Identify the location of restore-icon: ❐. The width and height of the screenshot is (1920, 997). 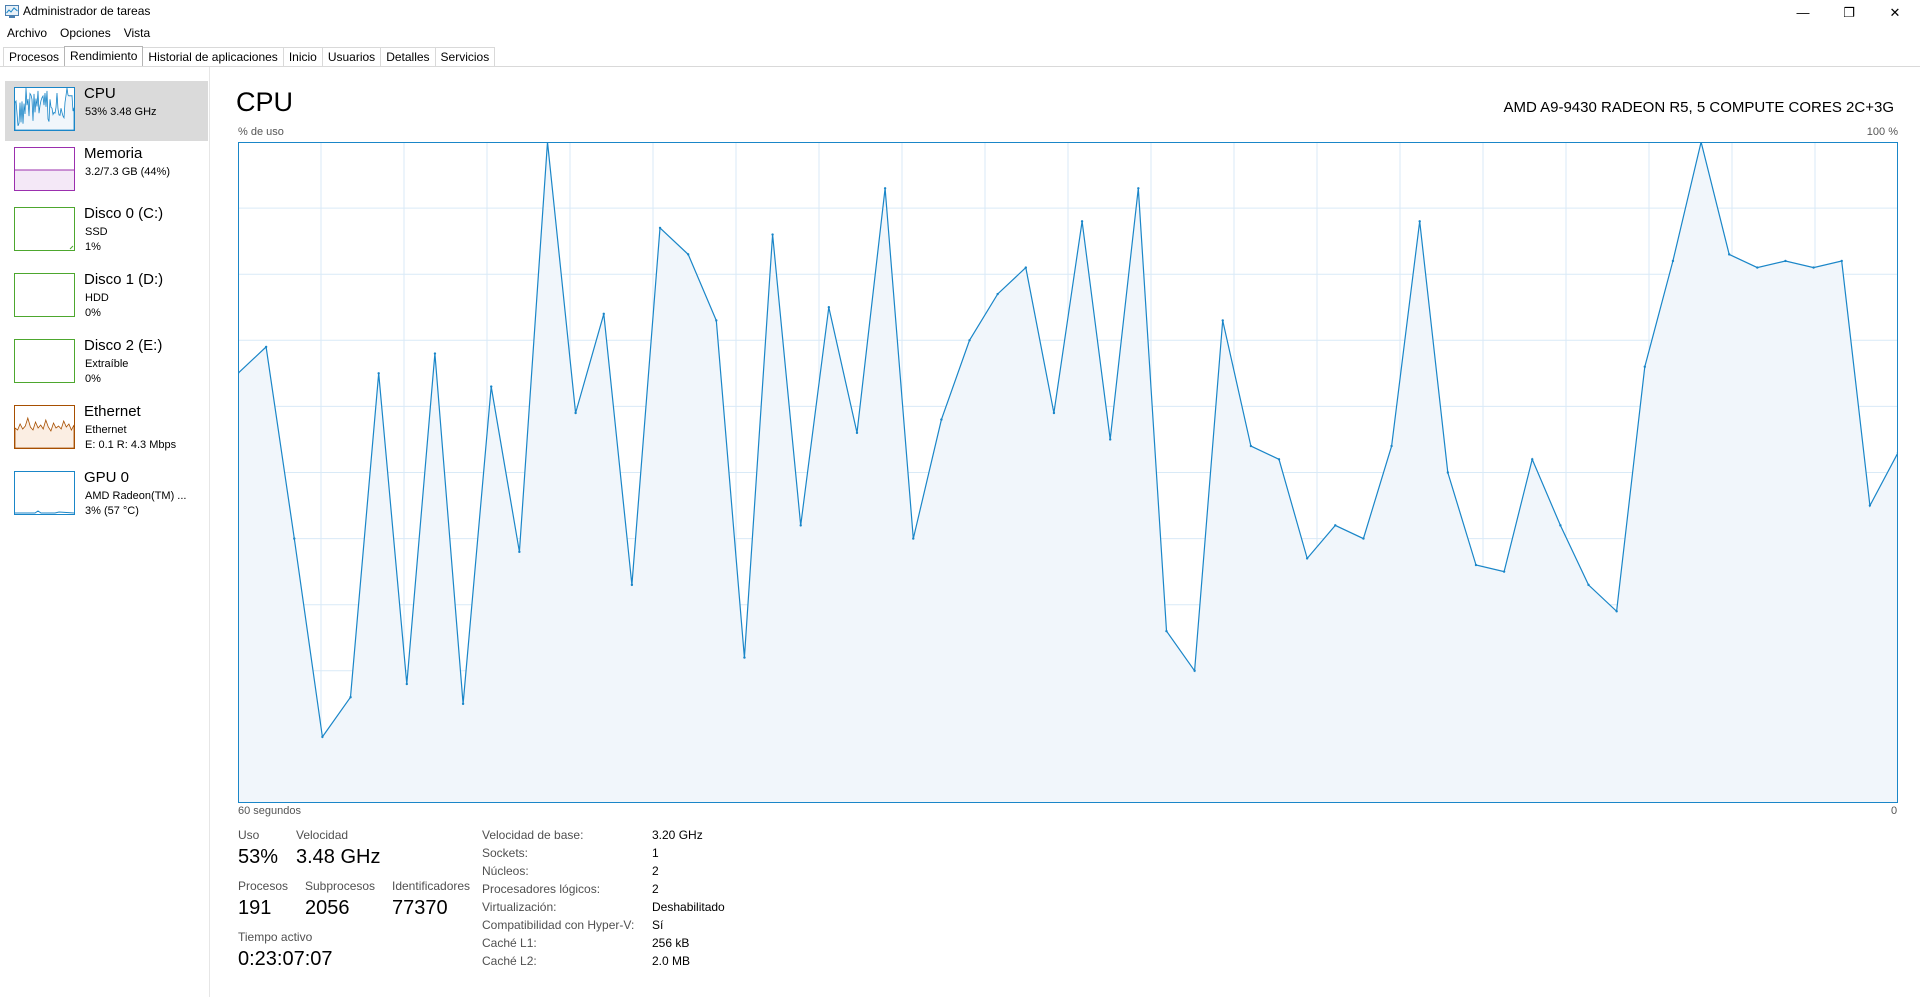
(1849, 12).